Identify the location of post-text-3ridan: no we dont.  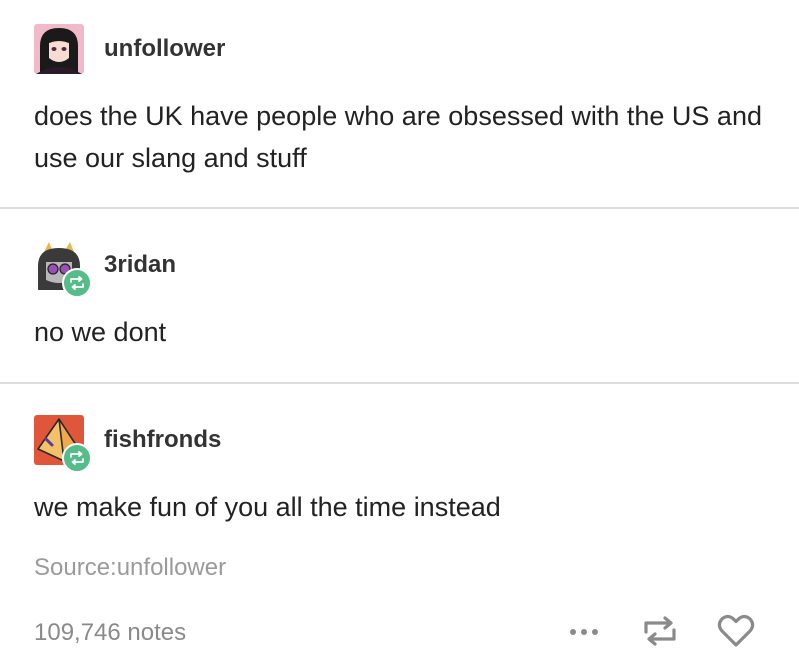
(100, 332).